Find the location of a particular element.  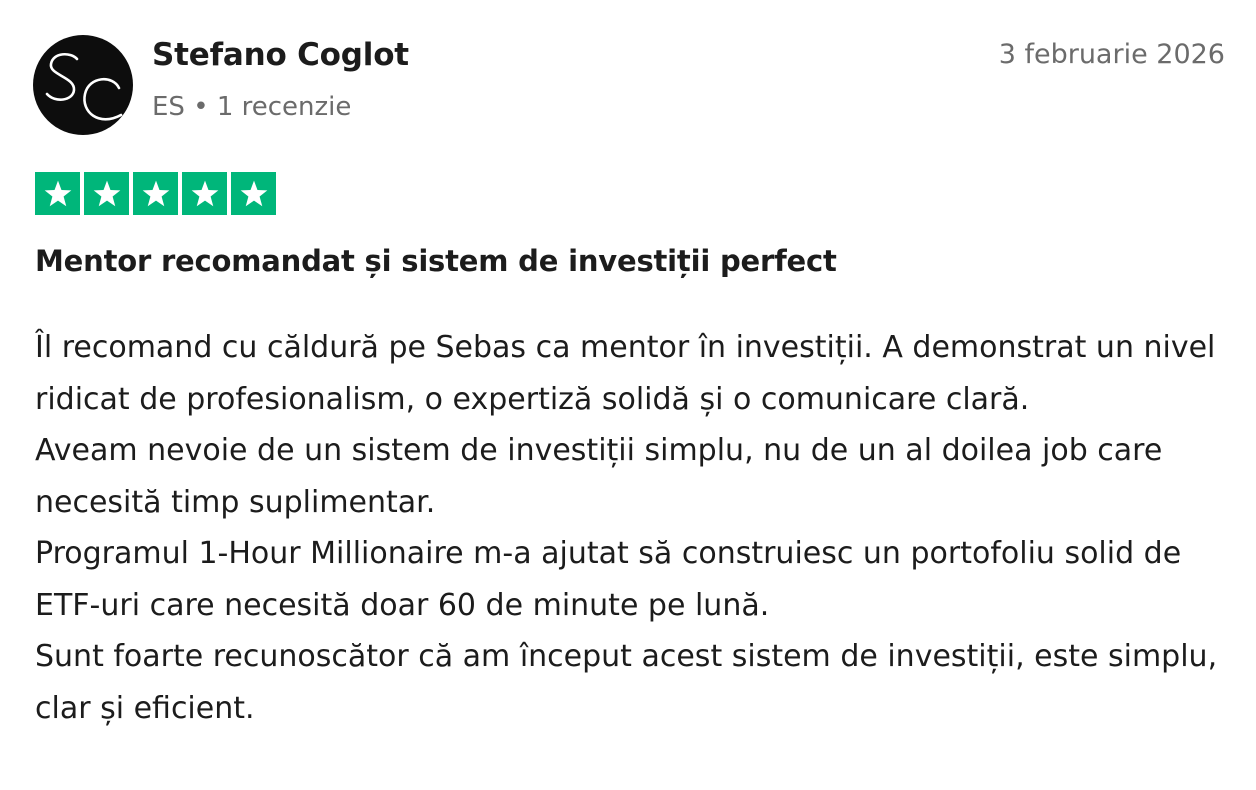

star-rating is located at coordinates (155, 193).